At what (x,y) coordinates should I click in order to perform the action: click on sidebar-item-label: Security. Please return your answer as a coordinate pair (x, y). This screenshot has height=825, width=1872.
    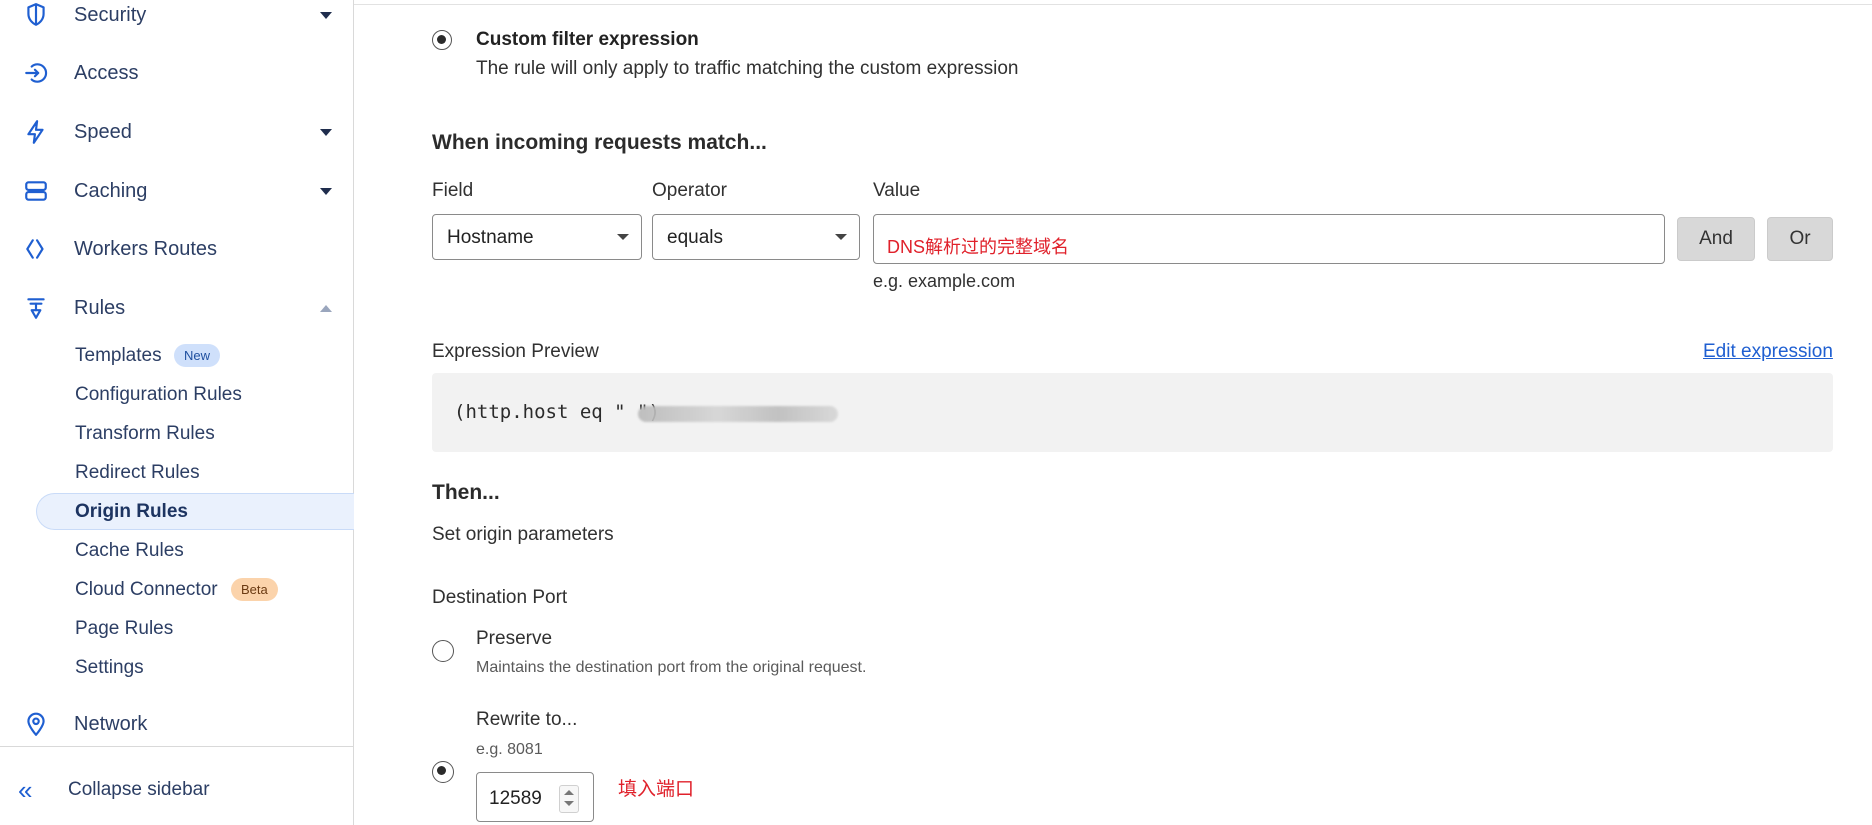
    Looking at the image, I should click on (110, 14).